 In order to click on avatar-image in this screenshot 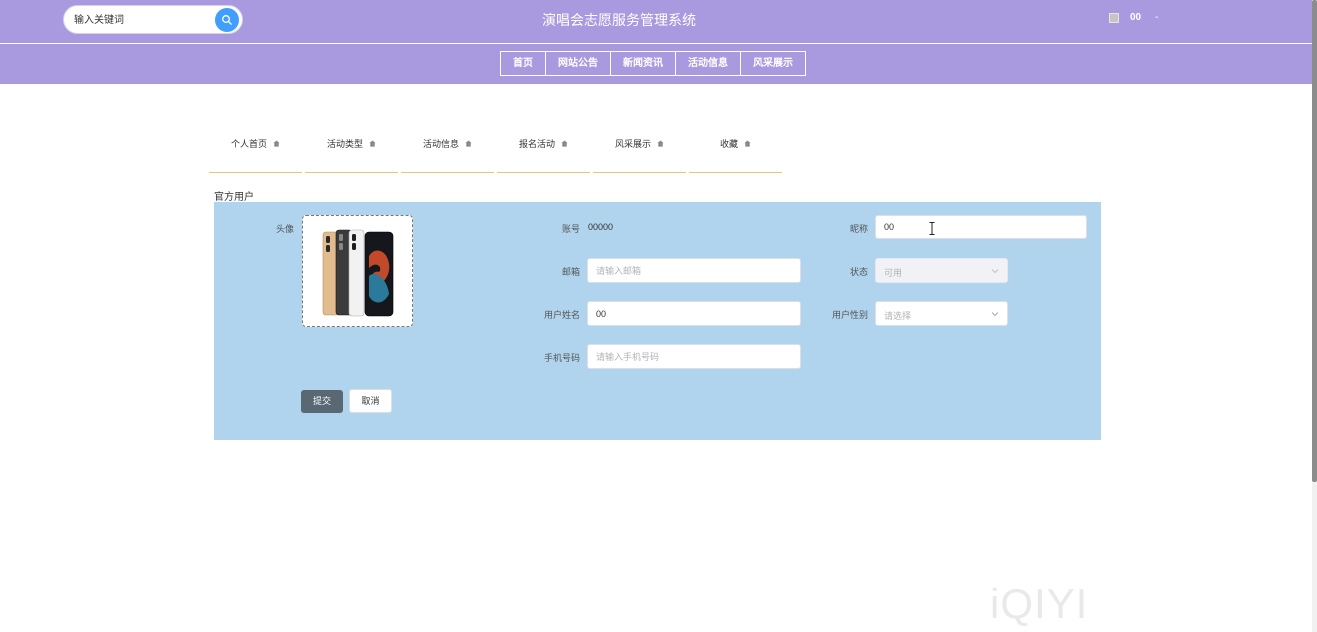, I will do `click(358, 273)`.